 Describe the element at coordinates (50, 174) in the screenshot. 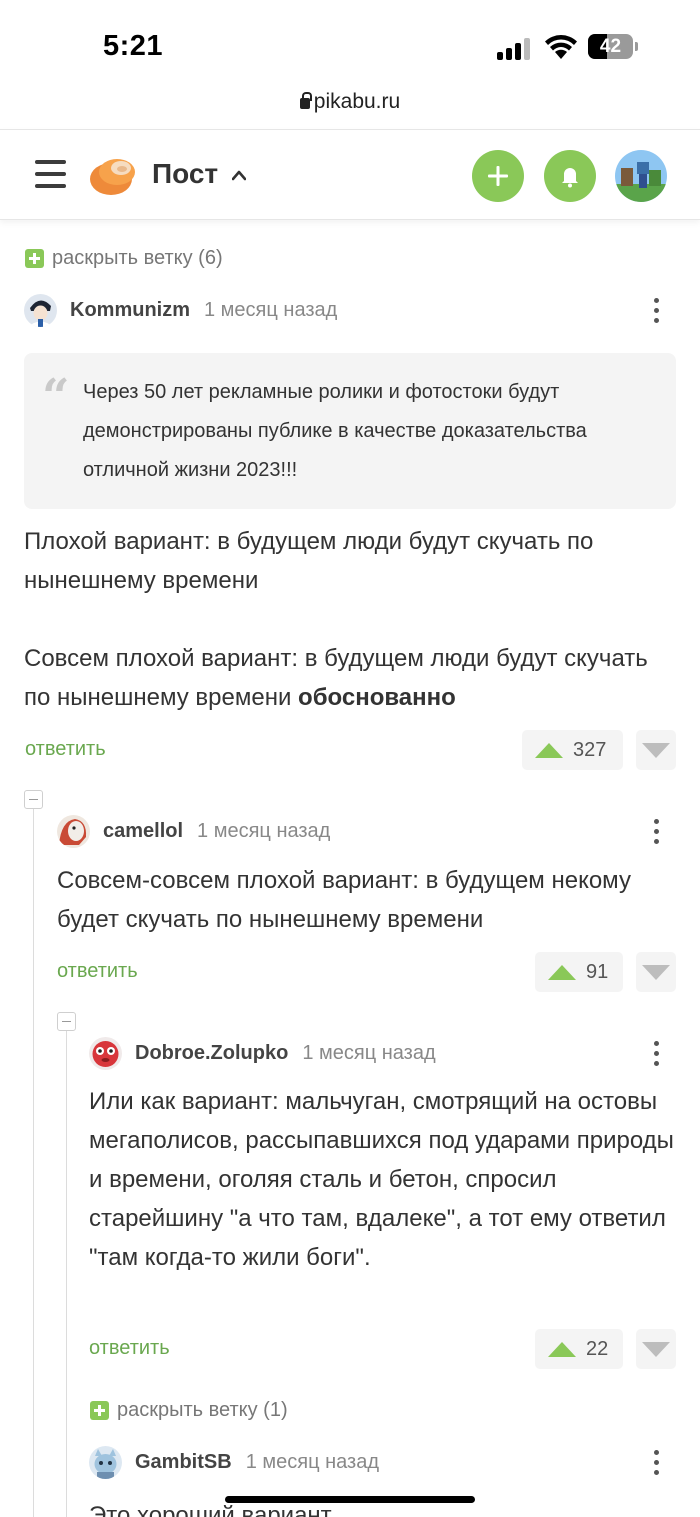

I see `menu-icon` at that location.